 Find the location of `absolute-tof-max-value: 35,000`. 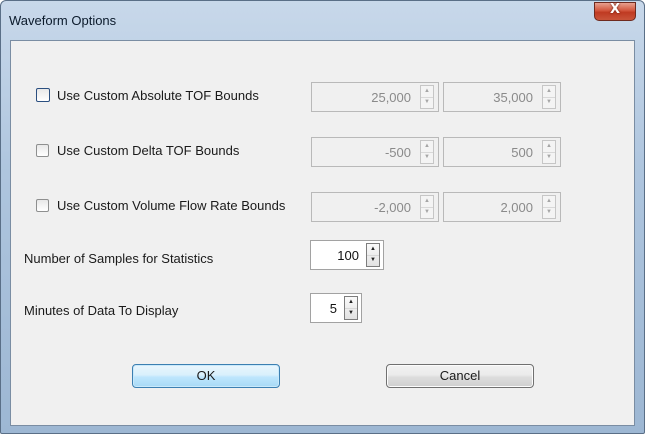

absolute-tof-max-value: 35,000 is located at coordinates (513, 97).